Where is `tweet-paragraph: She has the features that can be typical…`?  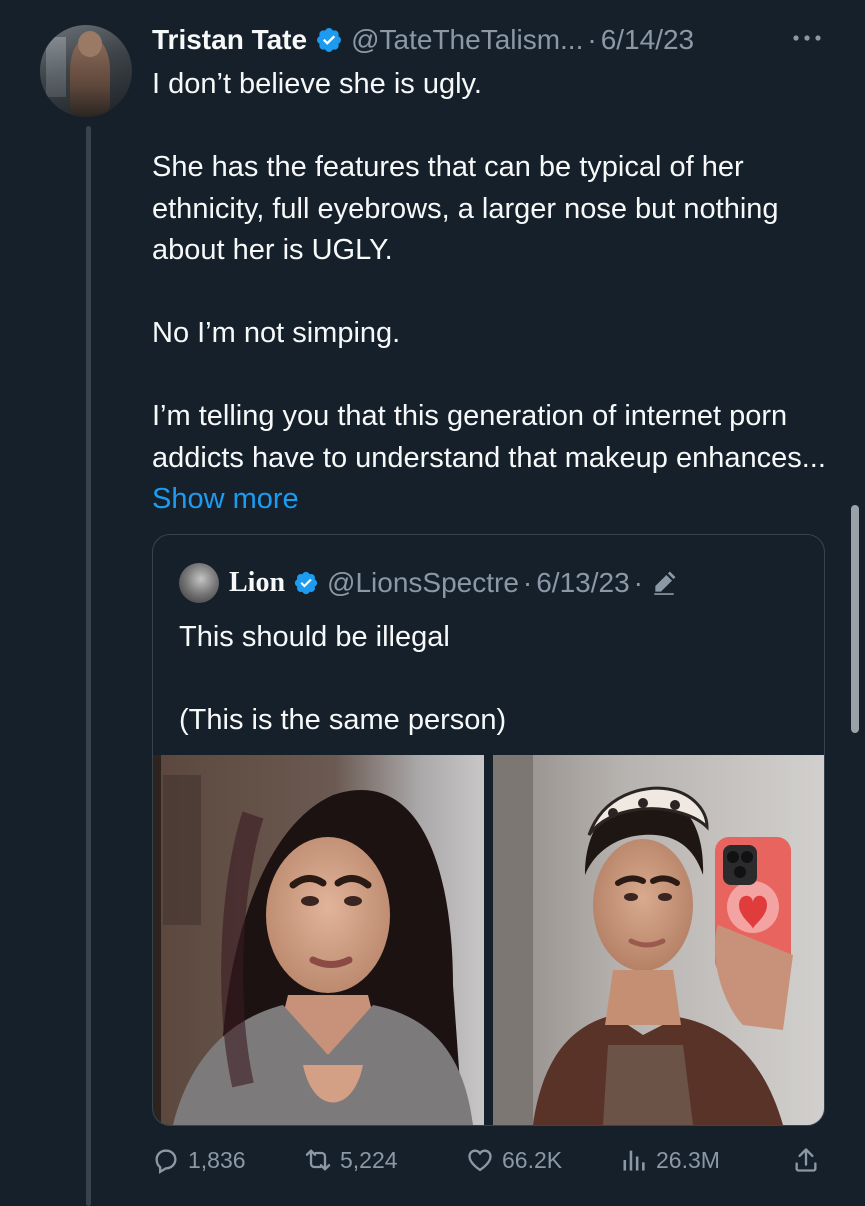
tweet-paragraph: She has the features that can be typical… is located at coordinates (465, 208).